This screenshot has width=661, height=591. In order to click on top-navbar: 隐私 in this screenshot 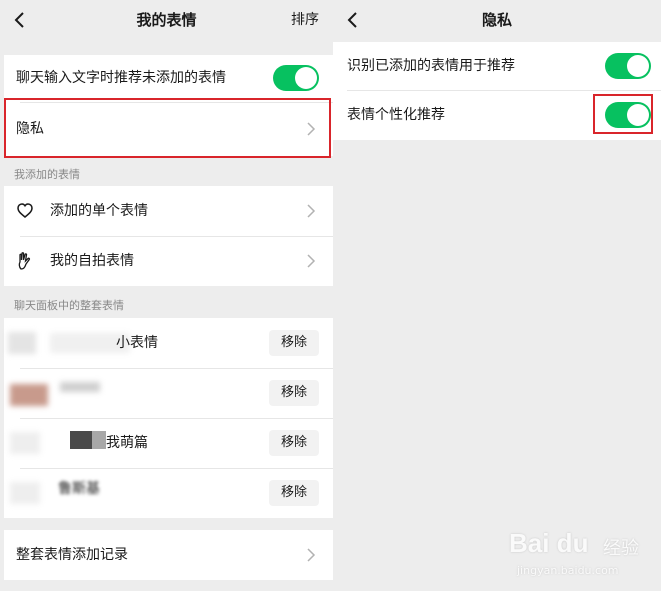, I will do `click(497, 20)`.